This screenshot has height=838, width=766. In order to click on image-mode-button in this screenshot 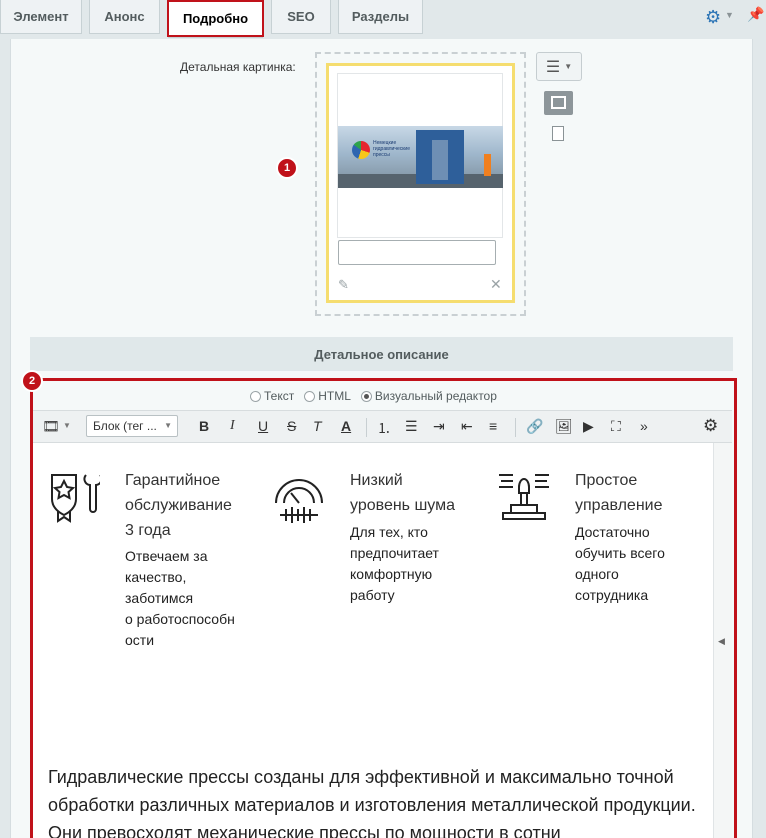, I will do `click(558, 103)`.